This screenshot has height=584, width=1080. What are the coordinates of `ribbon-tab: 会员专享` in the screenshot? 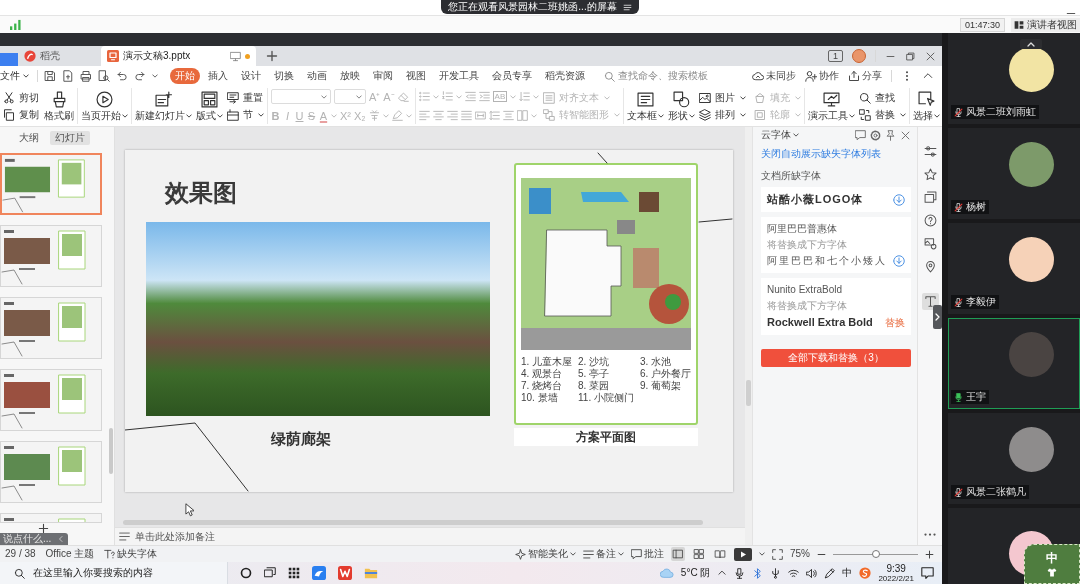 It's located at (512, 76).